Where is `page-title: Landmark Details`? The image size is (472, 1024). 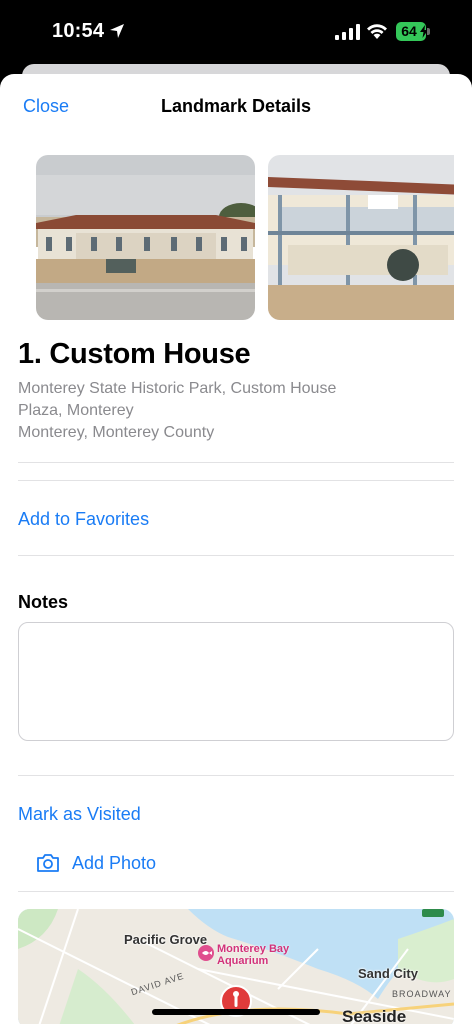
page-title: Landmark Details is located at coordinates (236, 106).